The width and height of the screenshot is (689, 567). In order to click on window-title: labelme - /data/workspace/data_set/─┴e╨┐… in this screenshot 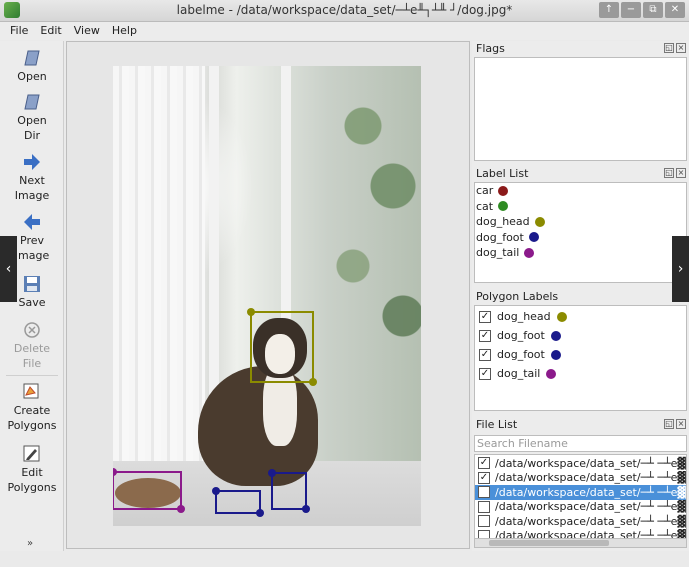, I will do `click(344, 10)`.